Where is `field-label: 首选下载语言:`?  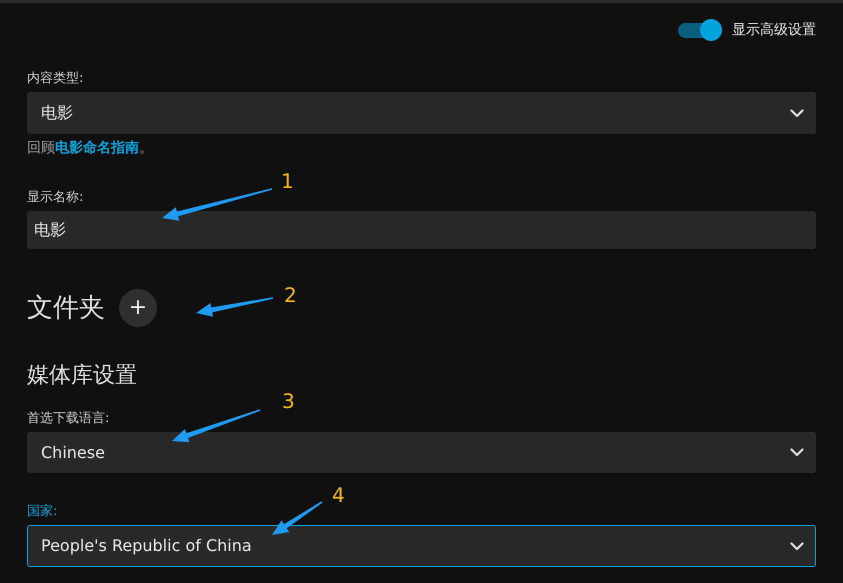
field-label: 首选下载语言: is located at coordinates (68, 419).